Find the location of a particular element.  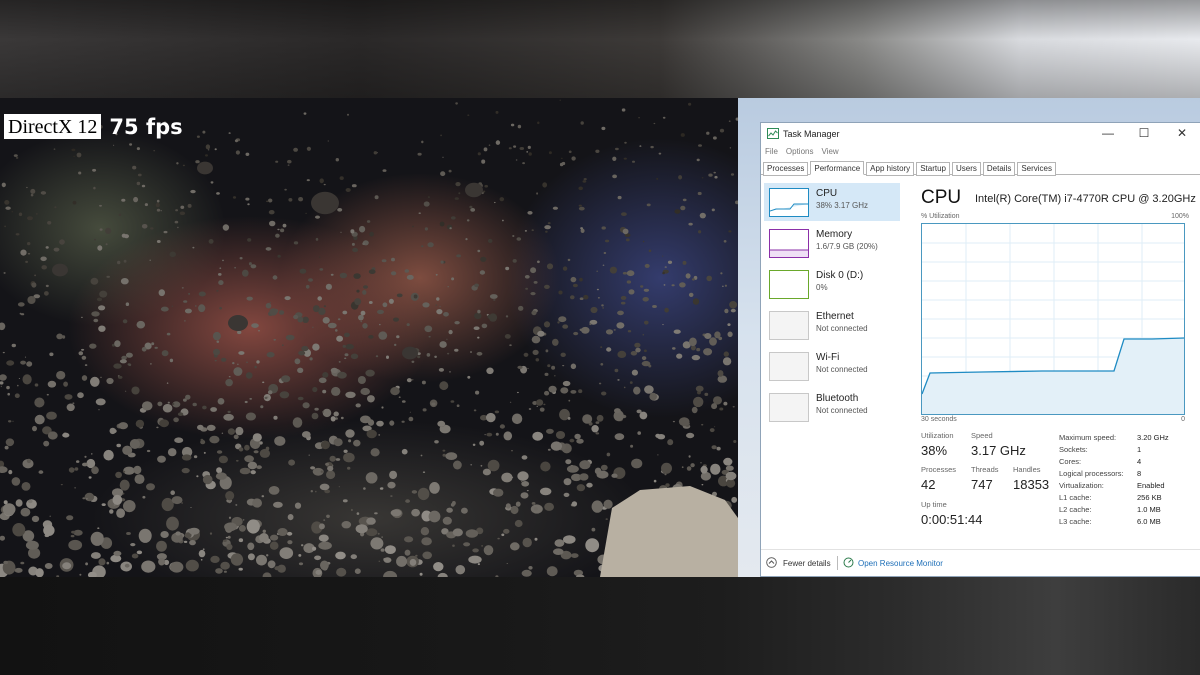

open-resource-monitor-link: Open Resource Monitor is located at coordinates (900, 563).